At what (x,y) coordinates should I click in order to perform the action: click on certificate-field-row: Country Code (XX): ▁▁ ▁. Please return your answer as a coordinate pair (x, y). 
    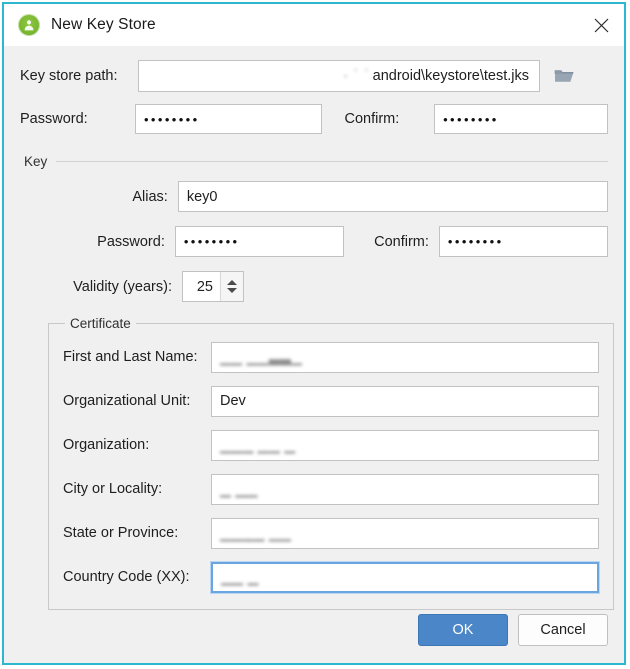
    Looking at the image, I should click on (331, 577).